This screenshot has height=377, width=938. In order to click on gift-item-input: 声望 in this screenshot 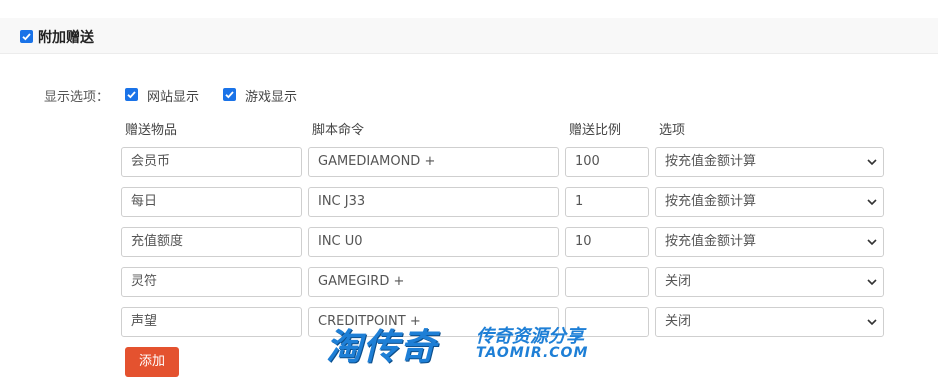, I will do `click(211, 322)`.